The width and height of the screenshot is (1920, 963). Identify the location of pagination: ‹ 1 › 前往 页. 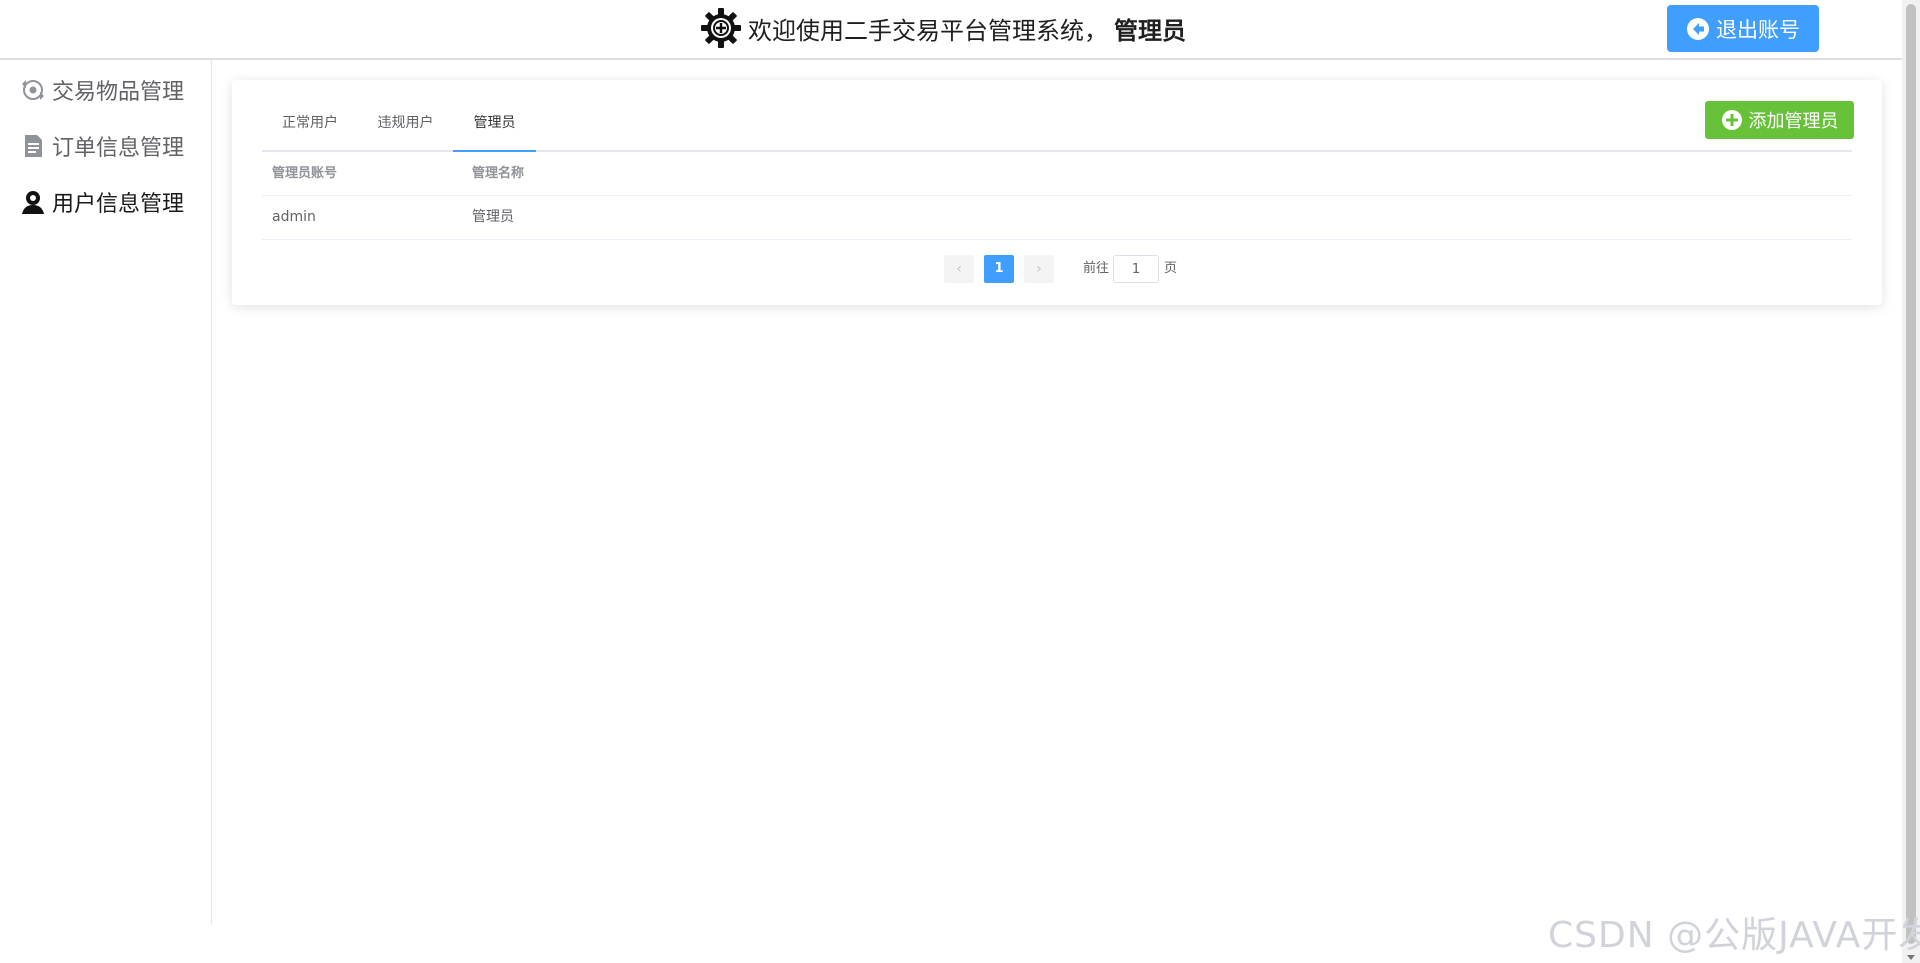
(1057, 270).